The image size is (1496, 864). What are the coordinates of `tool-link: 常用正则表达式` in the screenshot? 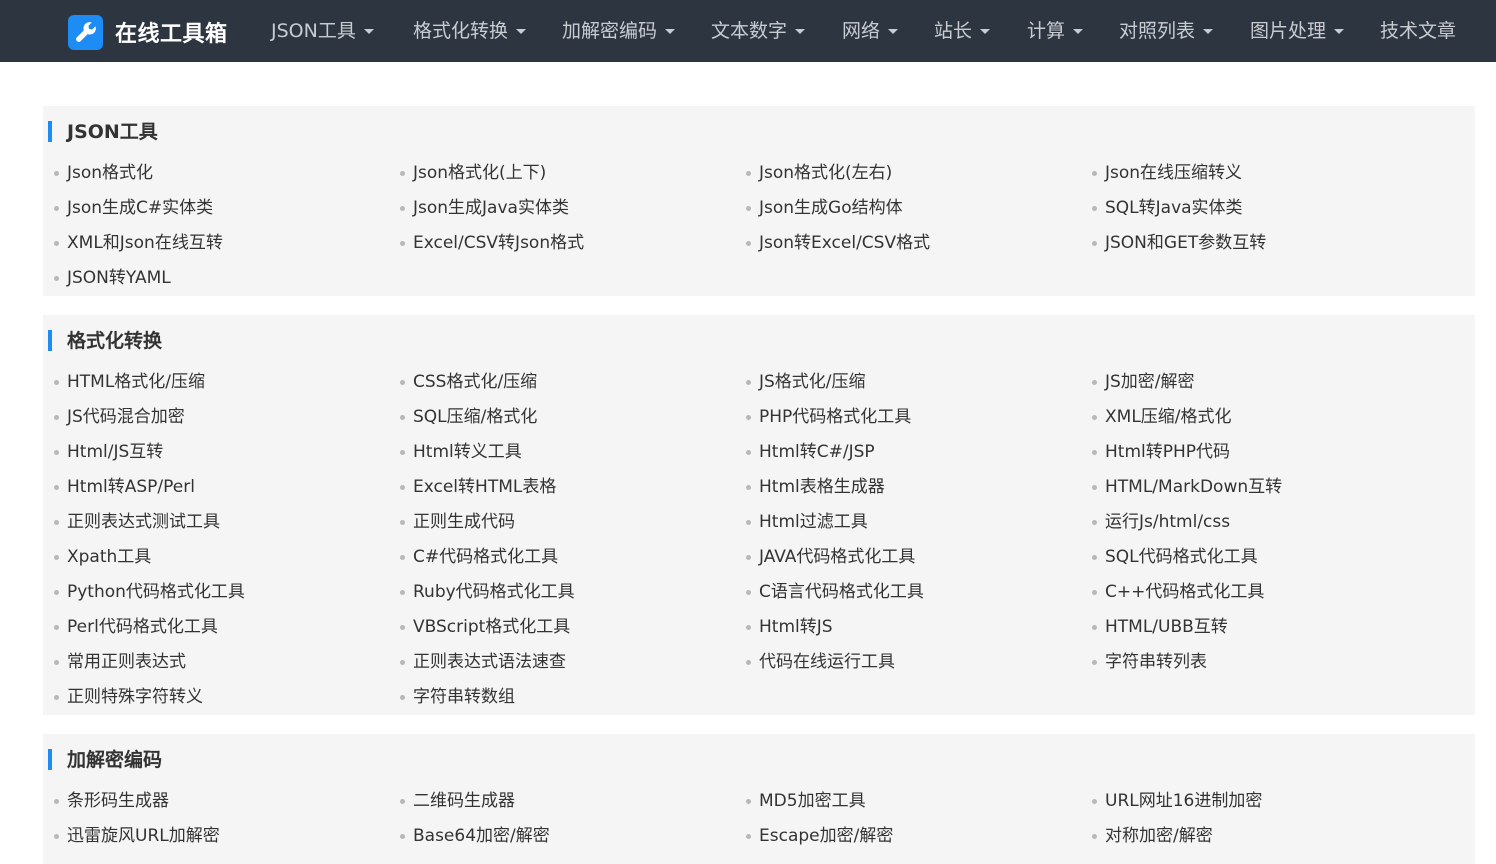 It's located at (114, 662).